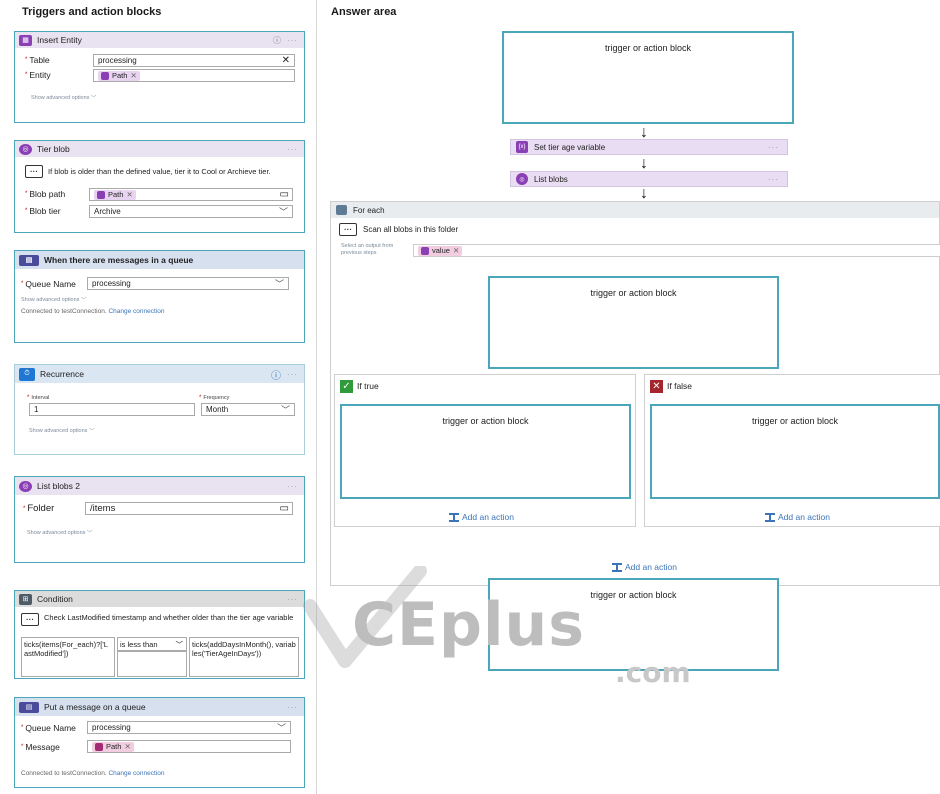  Describe the element at coordinates (644, 567) in the screenshot. I see `add-action-foreach: Add an action` at that location.